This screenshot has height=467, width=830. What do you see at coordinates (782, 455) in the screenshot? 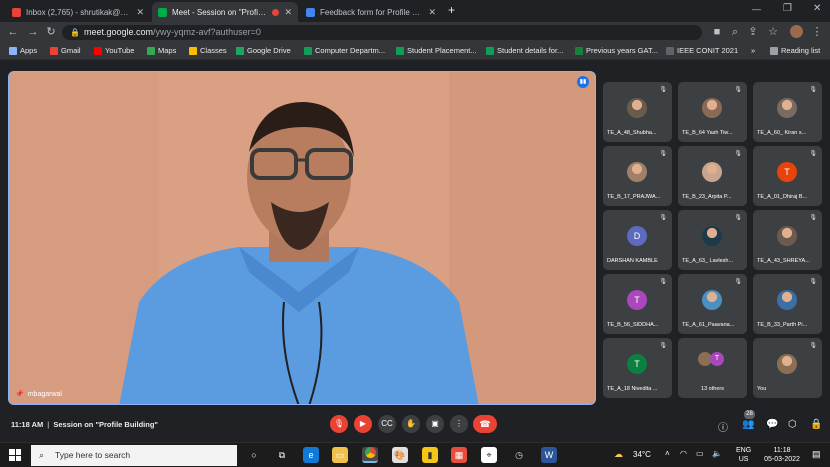
I see `system-clock: 11:18 05-03-2022` at bounding box center [782, 455].